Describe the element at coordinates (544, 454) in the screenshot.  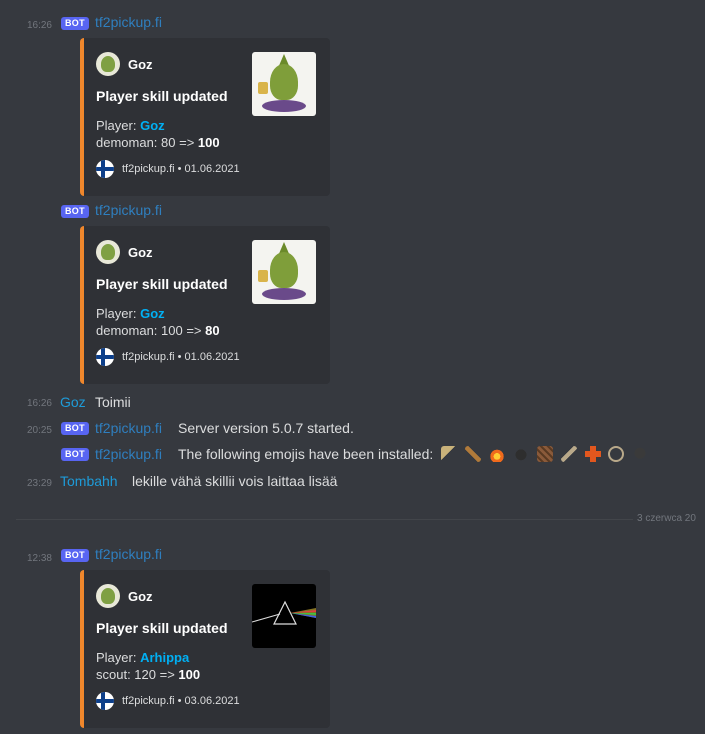
I see `sticky-emoji-icon` at that location.